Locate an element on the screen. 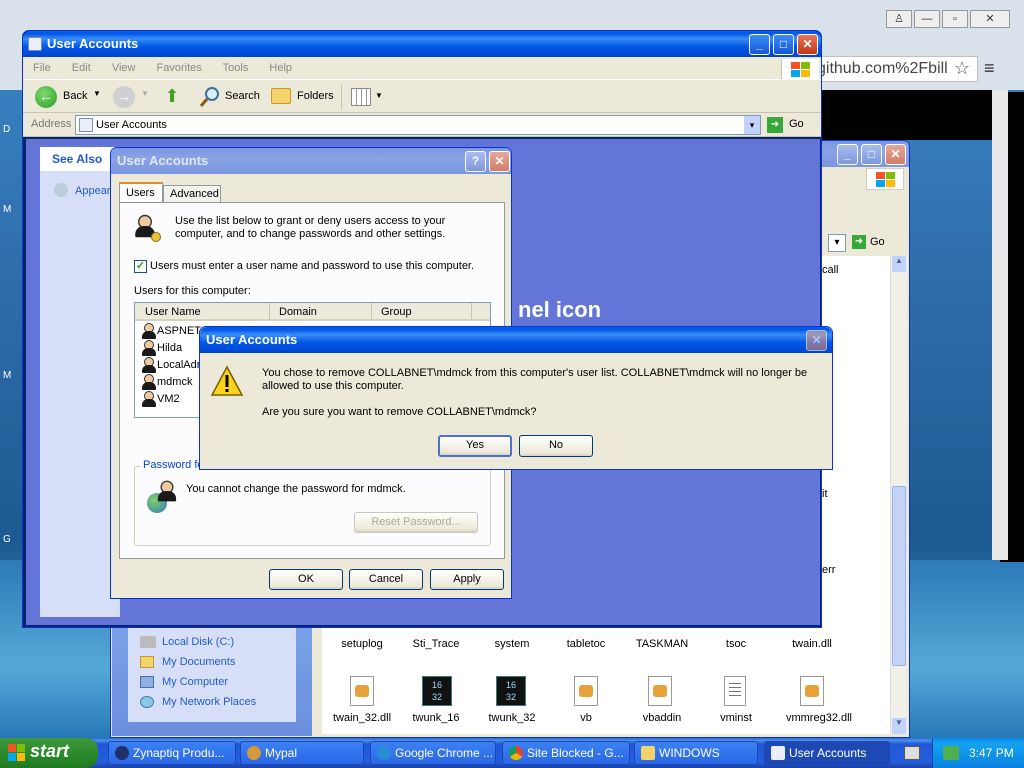 The height and width of the screenshot is (768, 1024). network-tray-icon is located at coordinates (951, 753).